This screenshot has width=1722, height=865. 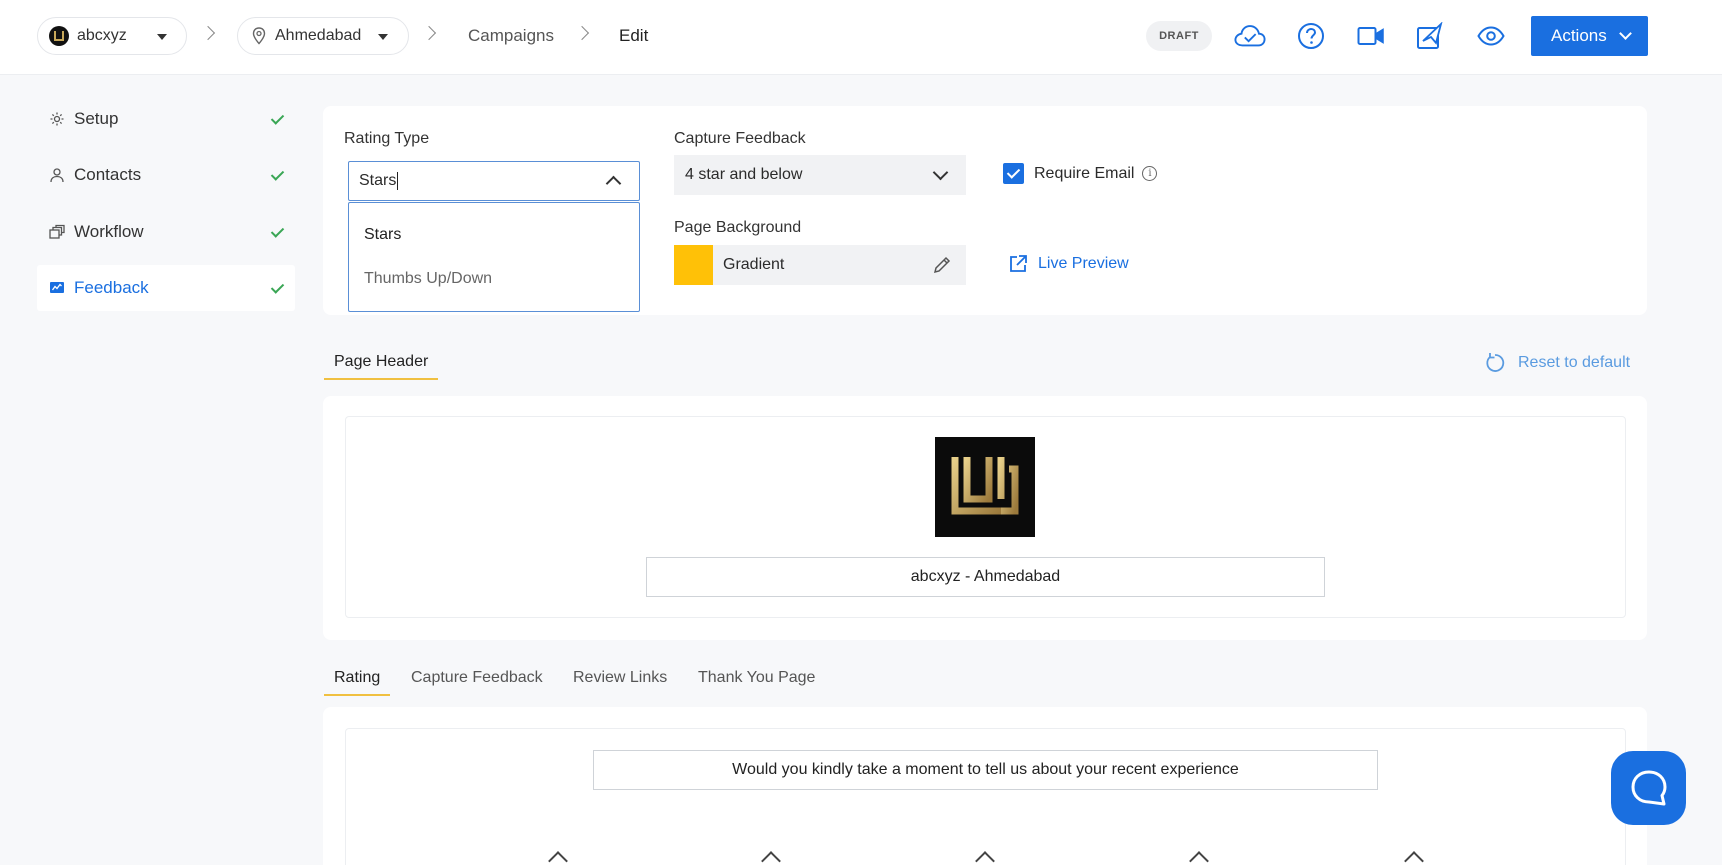 I want to click on eye-icon, so click(x=1491, y=36).